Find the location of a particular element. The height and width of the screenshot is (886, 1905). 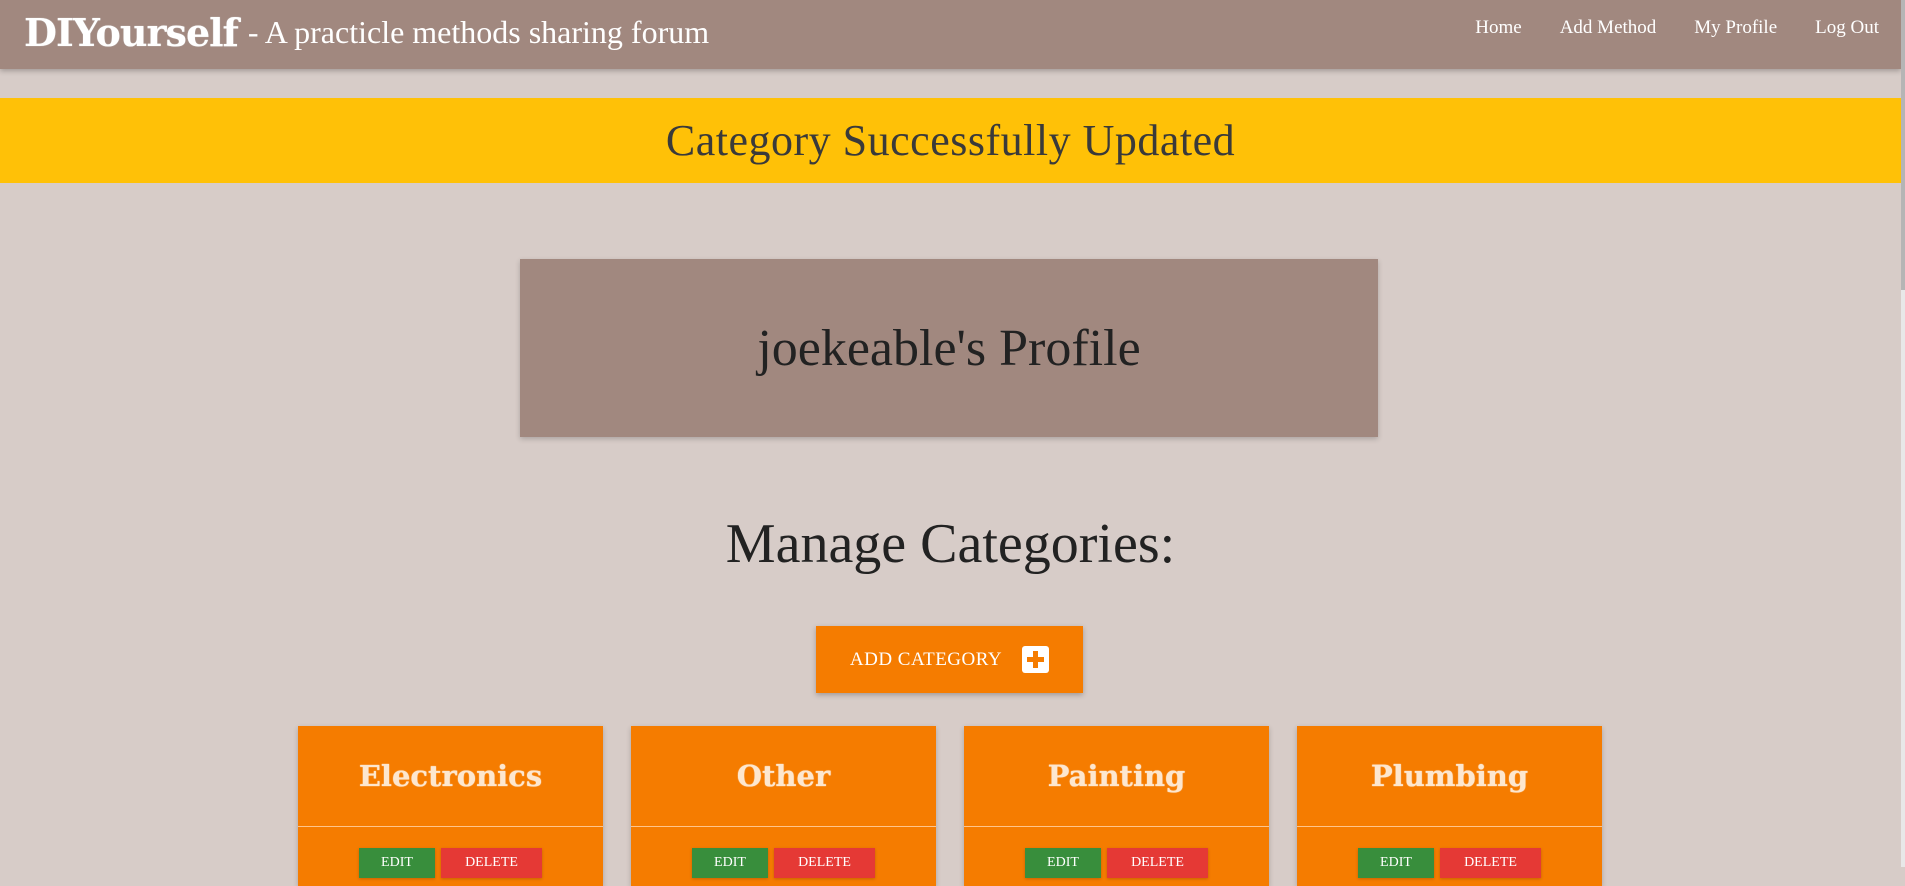

flash-message-banner: Category Successfully Updated is located at coordinates (950, 140).